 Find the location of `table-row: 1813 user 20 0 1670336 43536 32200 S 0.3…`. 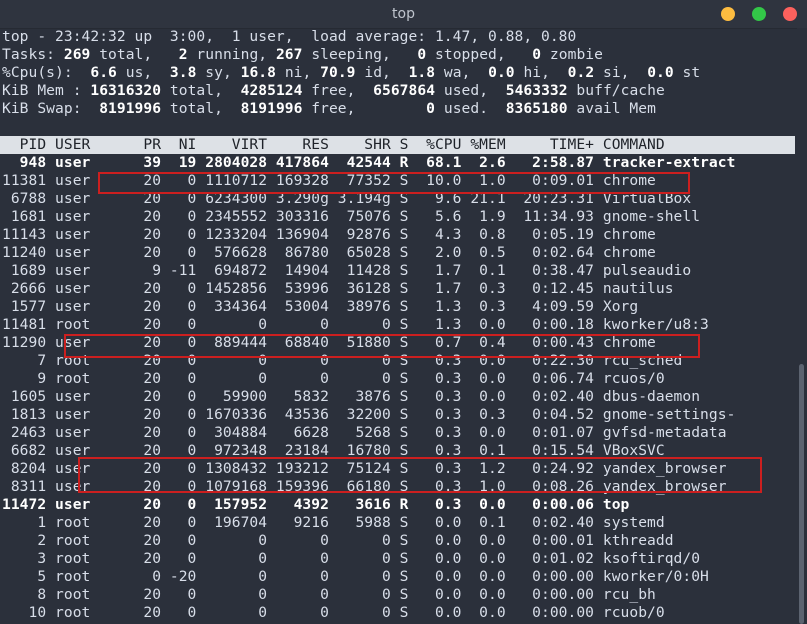

table-row: 1813 user 20 0 1670336 43536 32200 S 0.3… is located at coordinates (397, 415).